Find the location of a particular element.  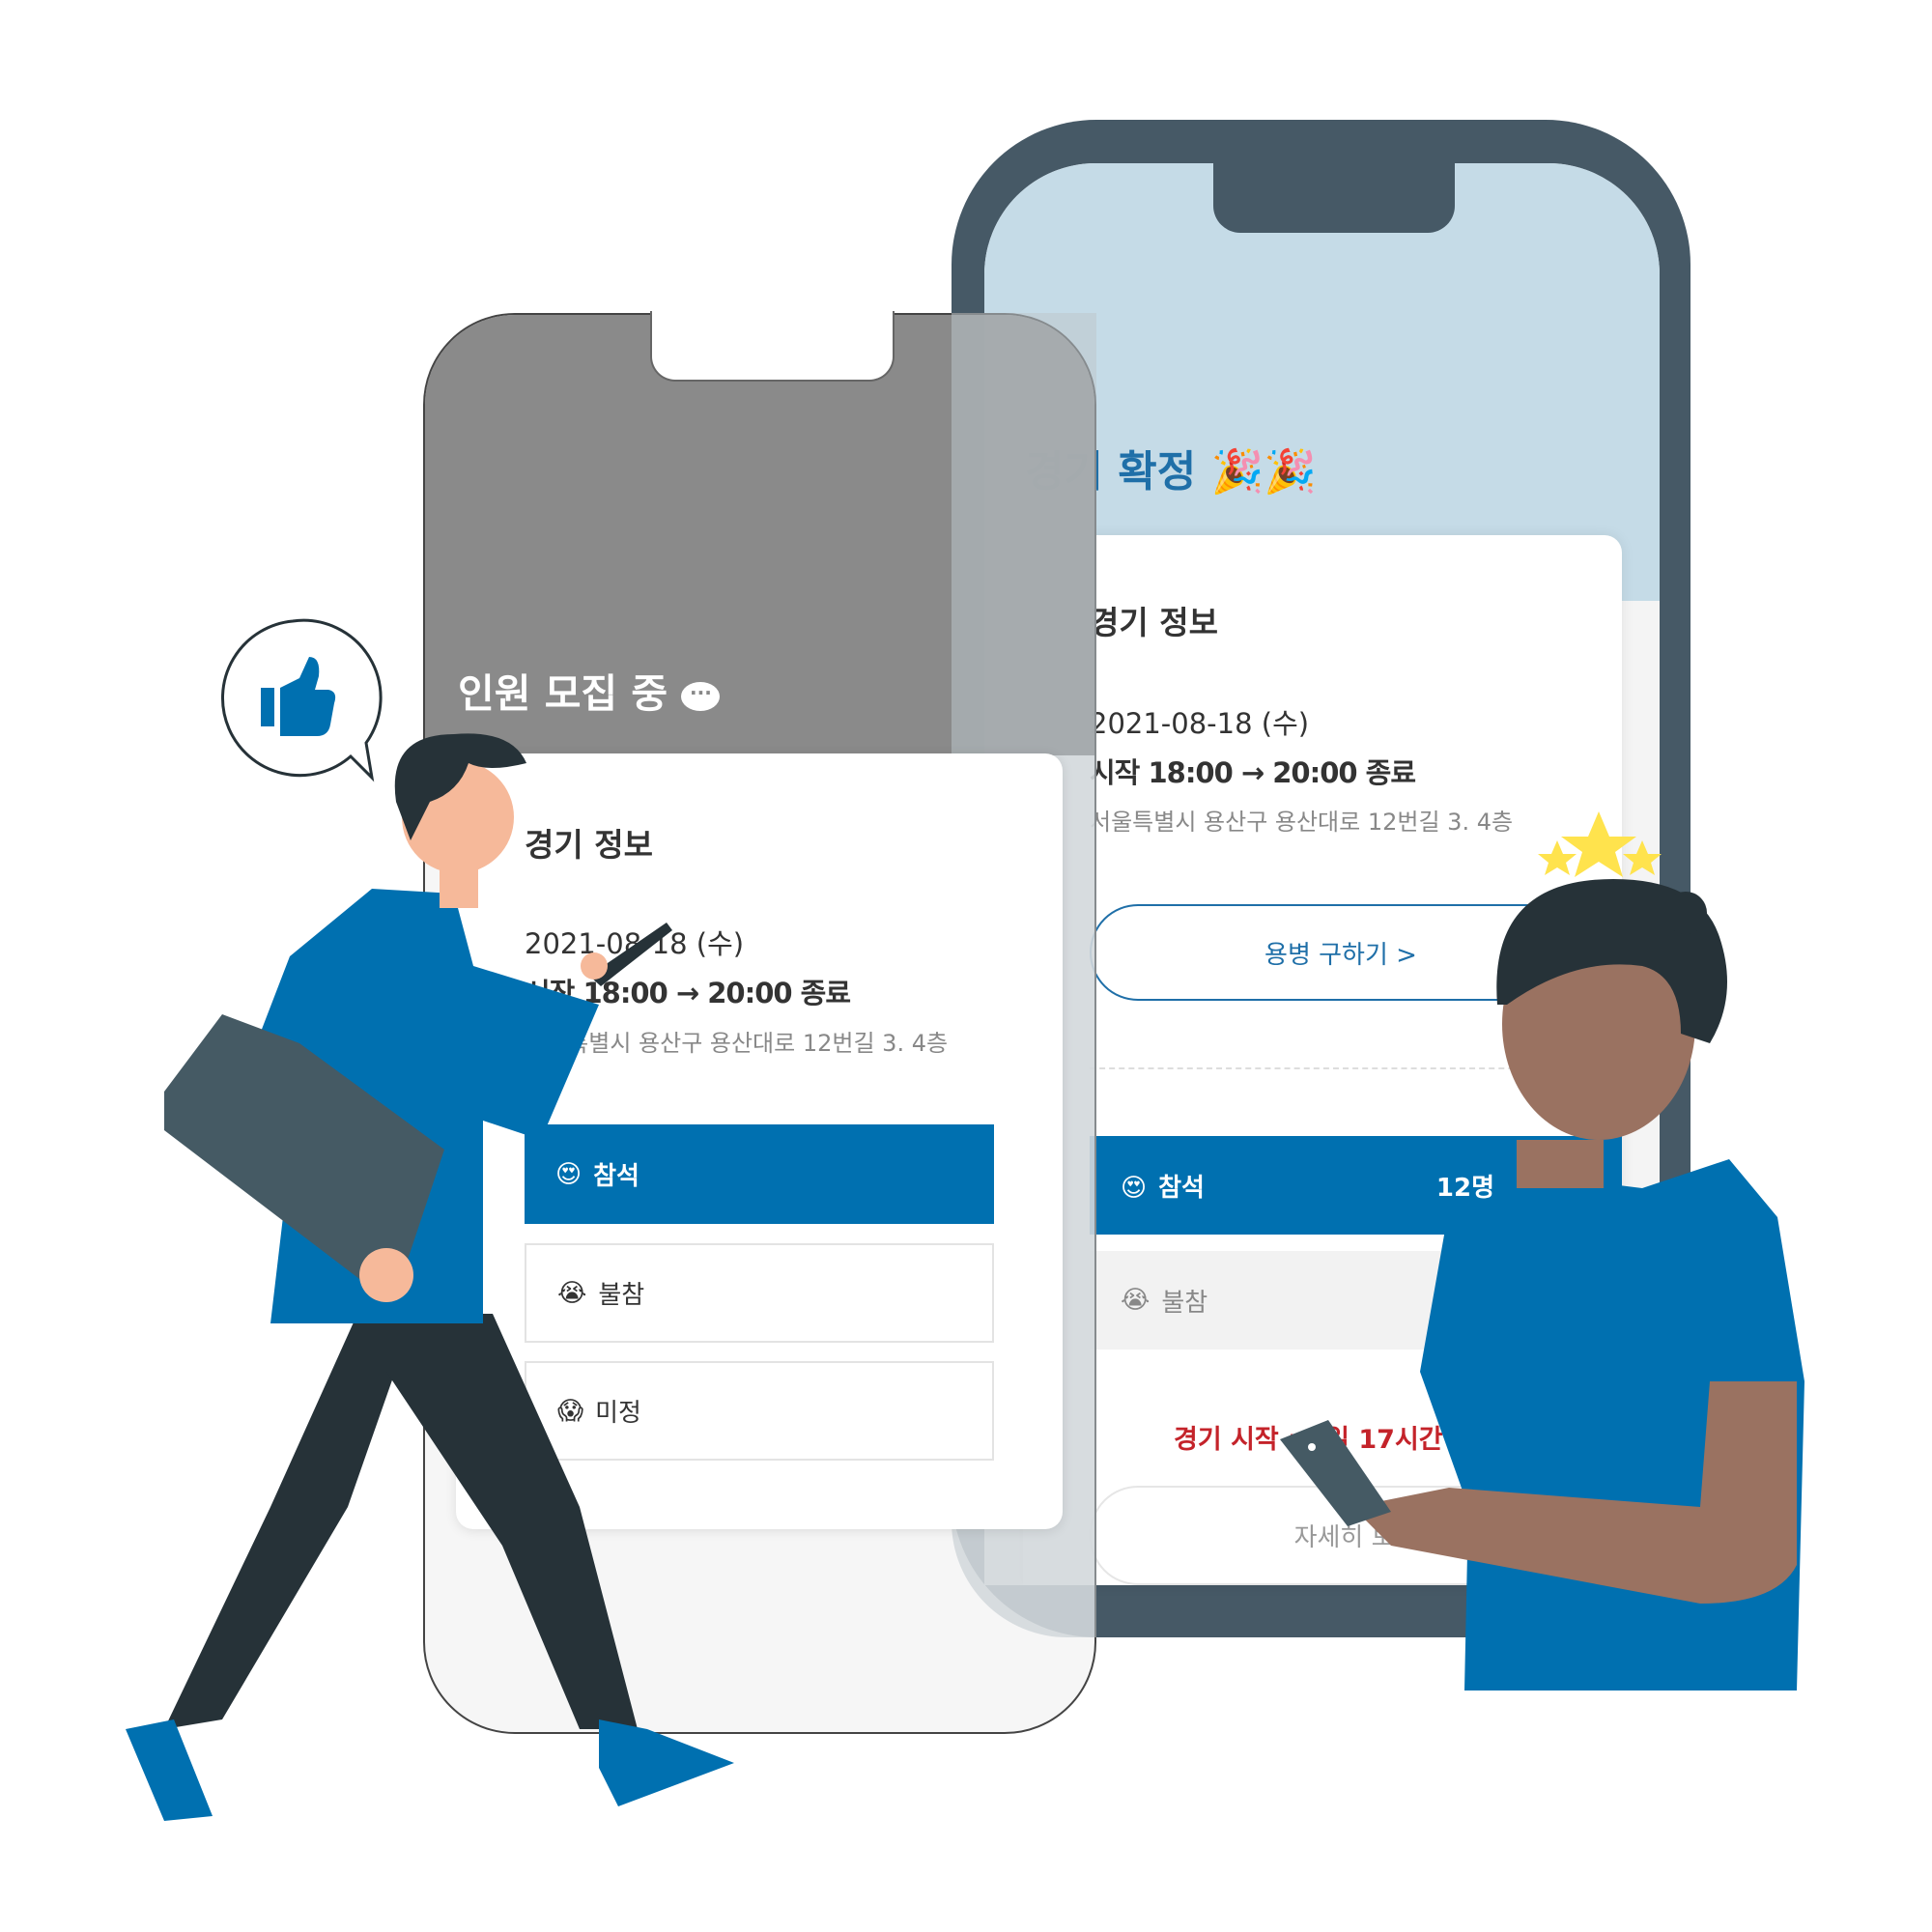

thumbs-up-bubble is located at coordinates (301, 700).